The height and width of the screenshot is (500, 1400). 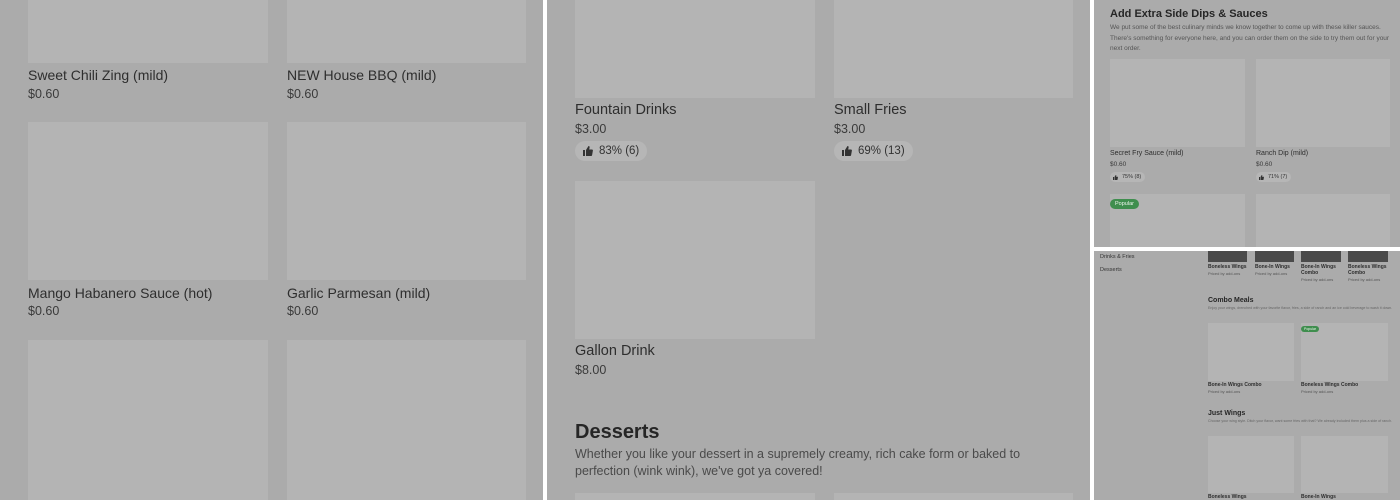 I want to click on rating-text: 69% (13), so click(x=881, y=151).